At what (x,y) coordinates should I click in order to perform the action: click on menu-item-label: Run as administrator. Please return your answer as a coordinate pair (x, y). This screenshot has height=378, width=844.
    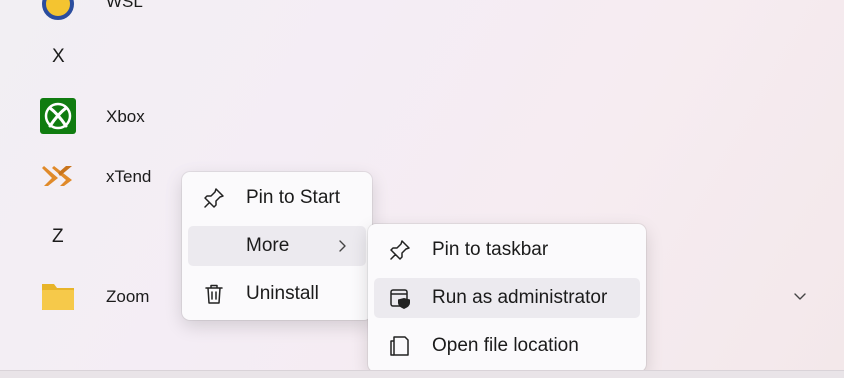
    Looking at the image, I should click on (520, 297).